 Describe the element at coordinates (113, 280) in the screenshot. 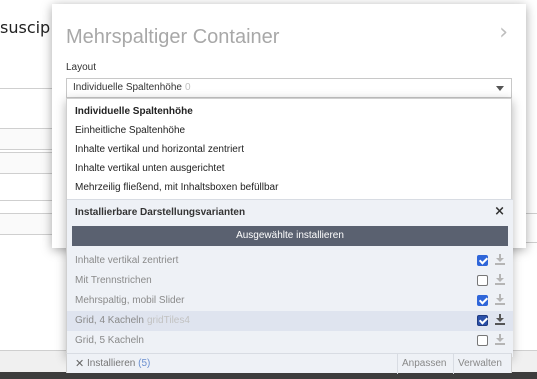

I see `variant-label: Mit Trennstrichen` at that location.